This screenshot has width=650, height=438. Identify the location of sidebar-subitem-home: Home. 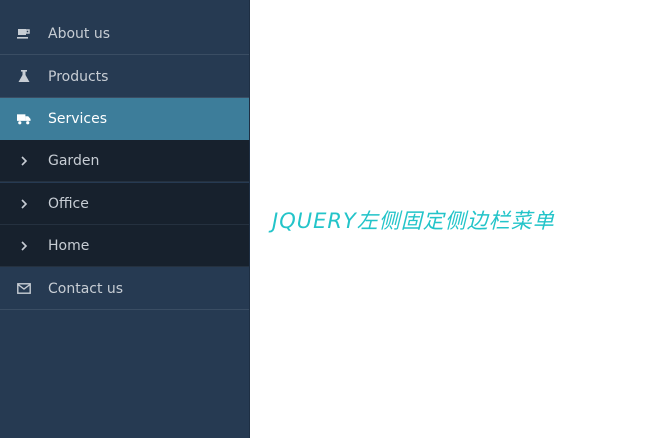
(124, 246).